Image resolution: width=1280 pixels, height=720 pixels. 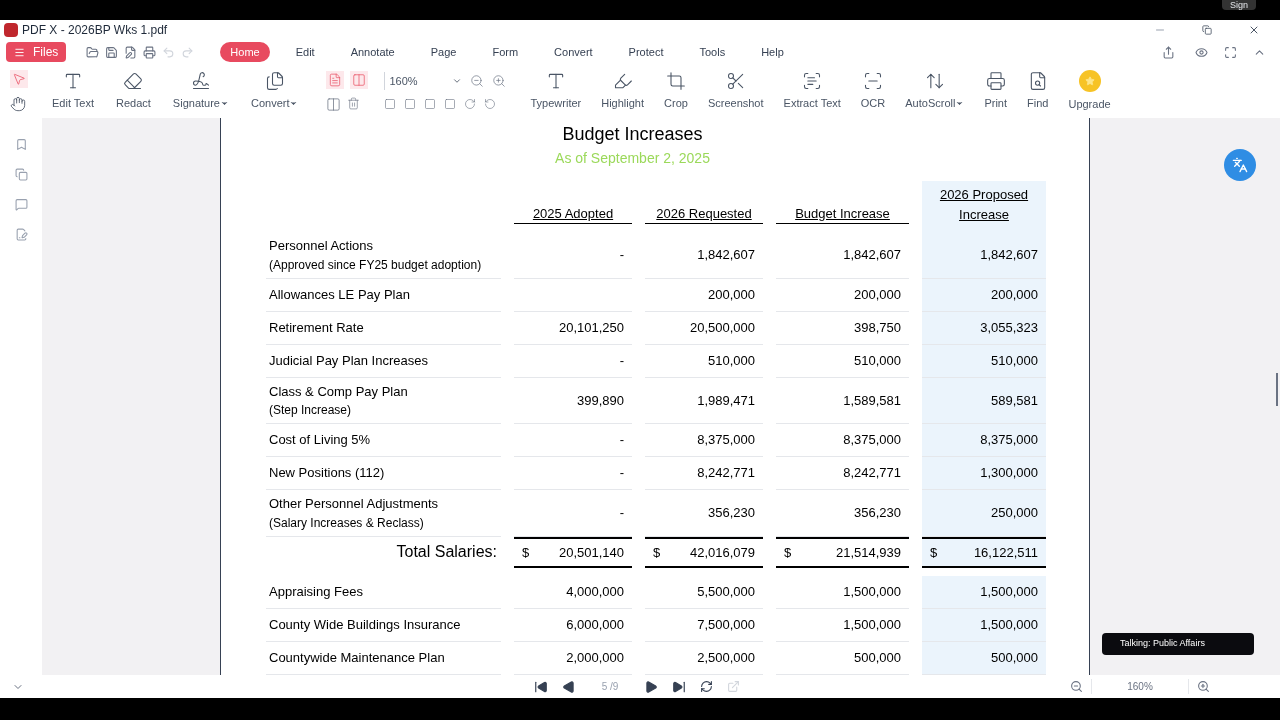 I want to click on last-page-icon, so click(x=679, y=686).